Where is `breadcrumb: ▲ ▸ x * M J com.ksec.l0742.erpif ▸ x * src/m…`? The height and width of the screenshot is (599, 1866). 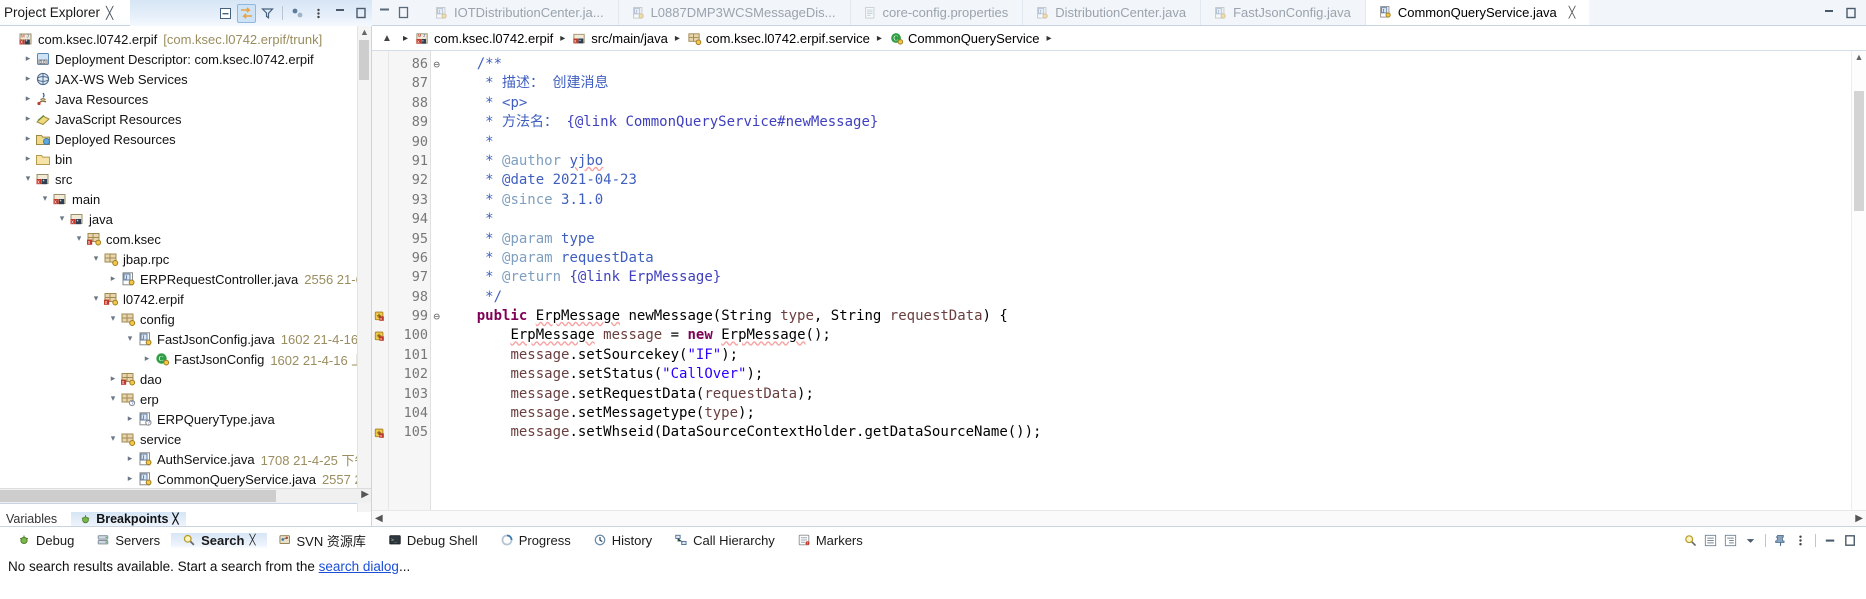 breadcrumb: ▲ ▸ x * M J com.ksec.l0742.erpif ▸ x * src/m… is located at coordinates (1119, 38).